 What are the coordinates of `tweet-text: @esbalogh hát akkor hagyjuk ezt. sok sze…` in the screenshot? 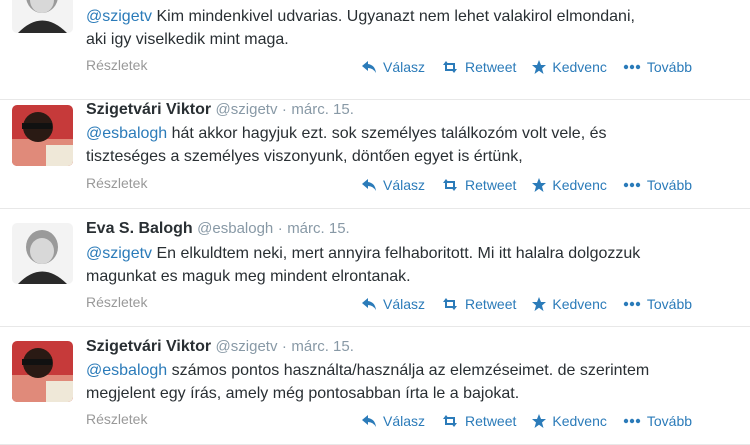 It's located at (346, 145).